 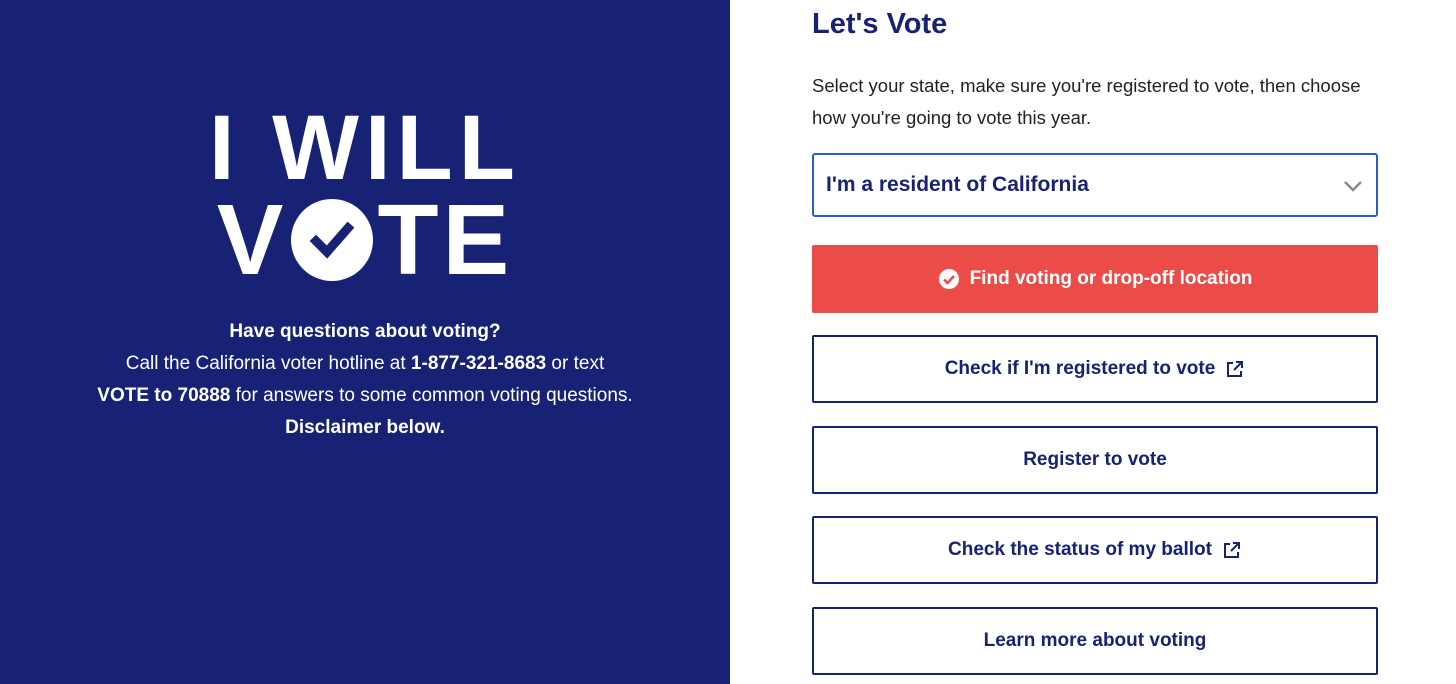 I want to click on logo-letter-v: V, so click(x=252, y=240).